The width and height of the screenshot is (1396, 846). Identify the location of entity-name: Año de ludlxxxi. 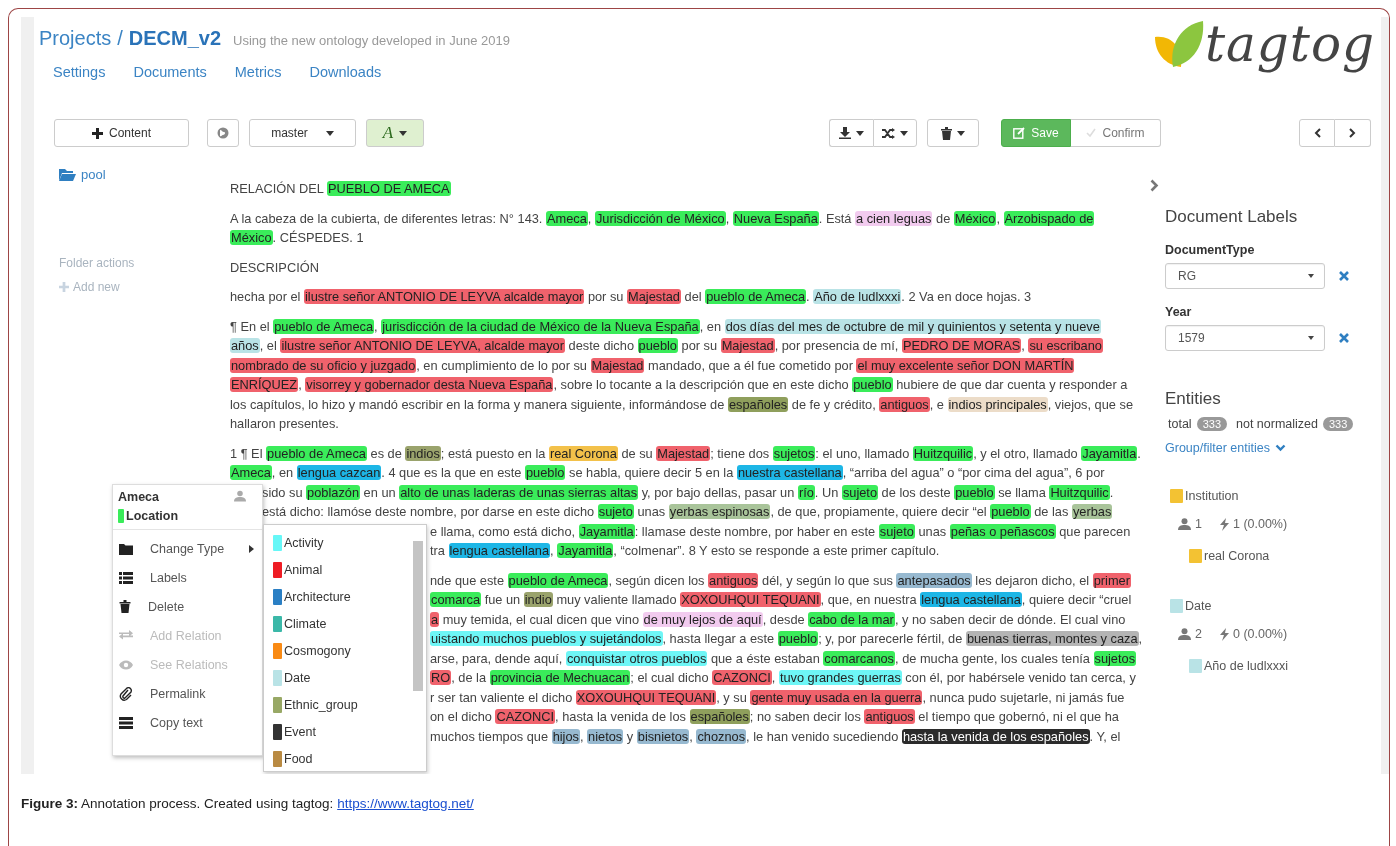
(1246, 666).